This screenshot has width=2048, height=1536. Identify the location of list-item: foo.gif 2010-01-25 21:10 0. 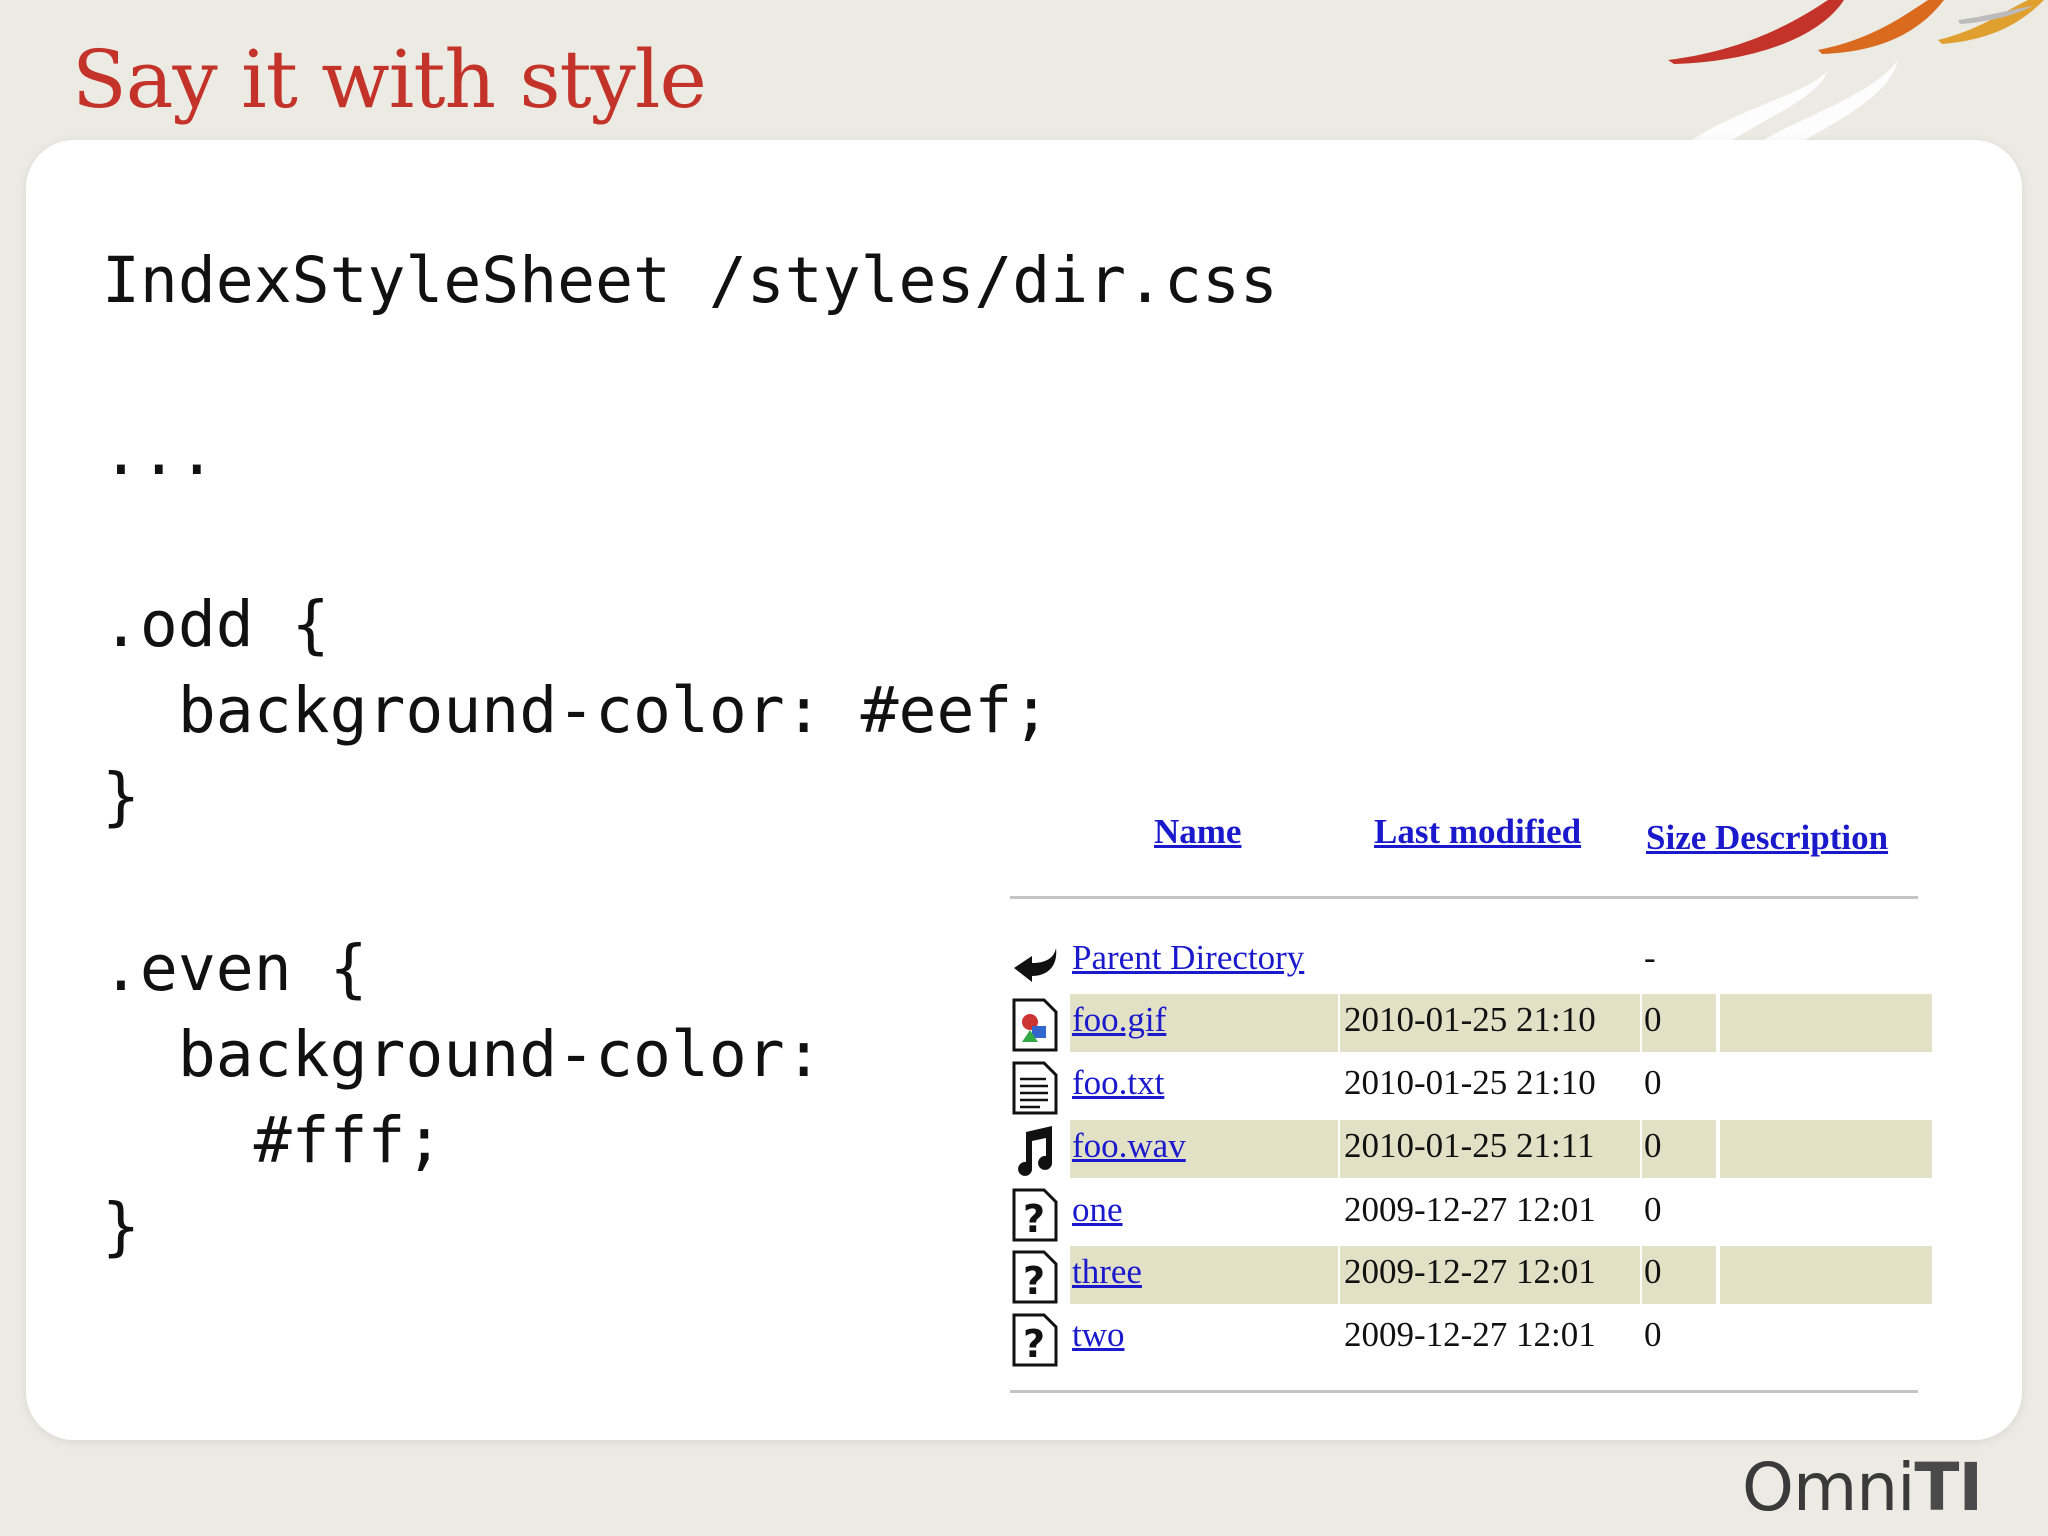
(1471, 1023).